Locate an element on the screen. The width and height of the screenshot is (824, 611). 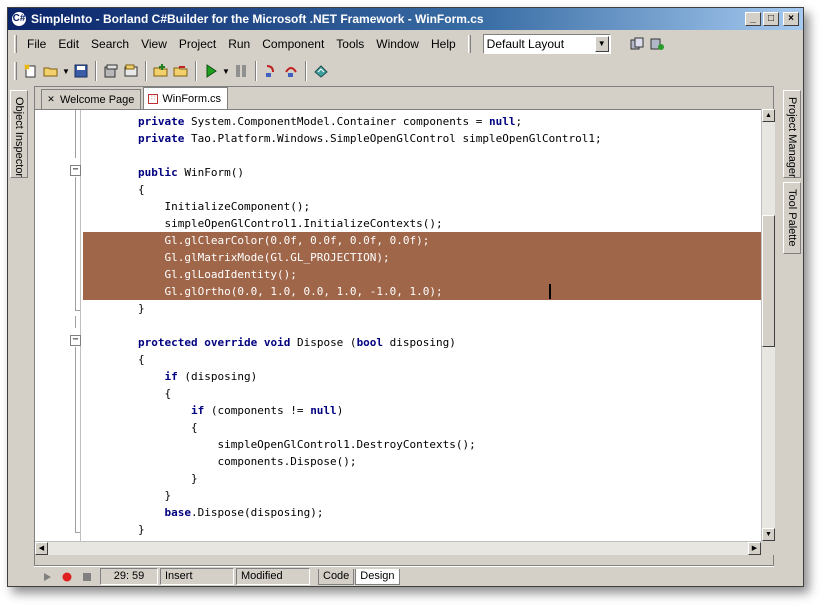
object-inspector-tab: Object Inspector is located at coordinates (19, 134).